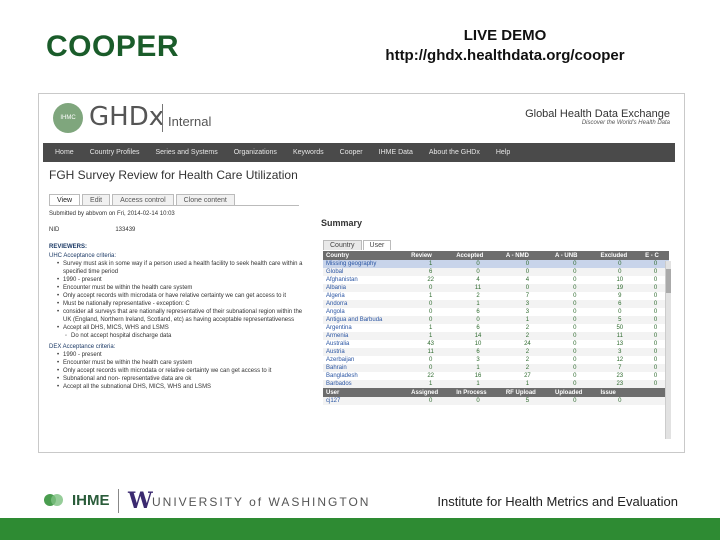 This screenshot has height=540, width=720. What do you see at coordinates (527, 344) in the screenshot?
I see `count-cell: 24` at bounding box center [527, 344].